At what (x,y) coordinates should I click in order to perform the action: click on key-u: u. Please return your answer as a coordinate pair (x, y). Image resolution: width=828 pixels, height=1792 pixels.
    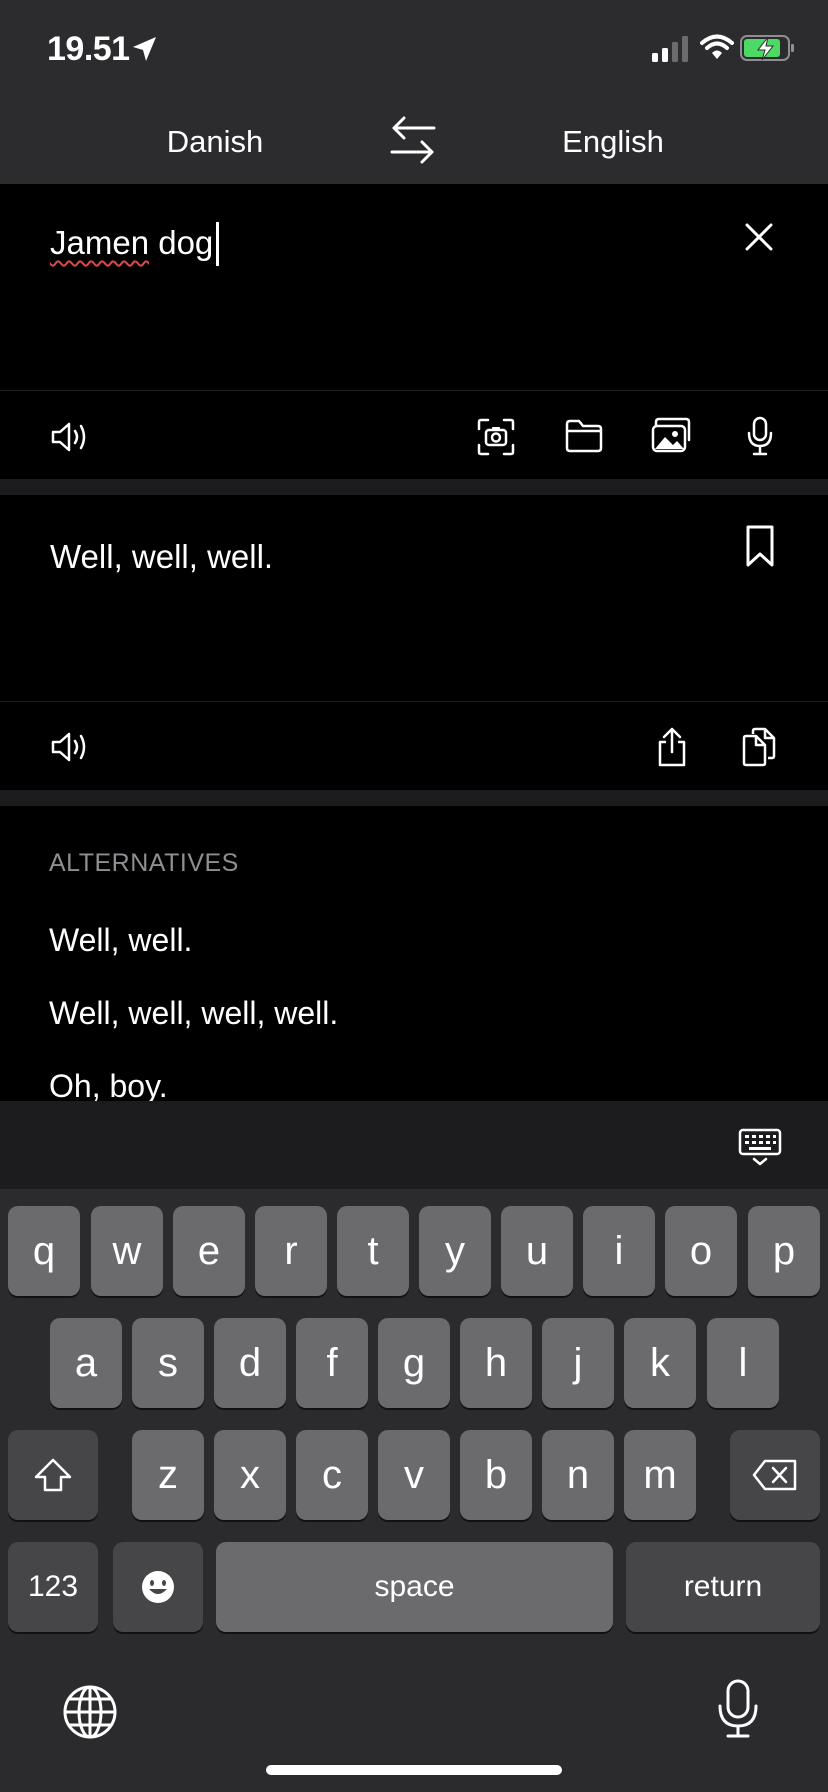
    Looking at the image, I should click on (537, 1251).